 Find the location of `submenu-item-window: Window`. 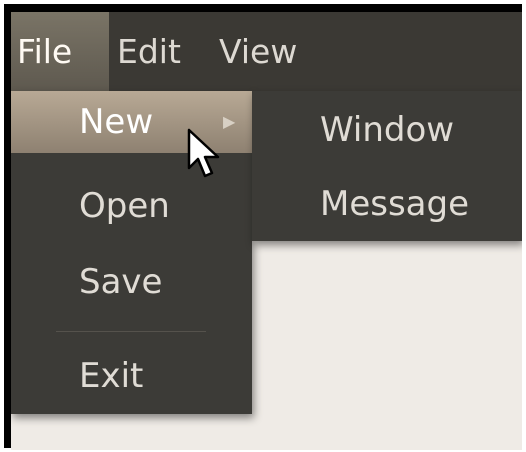

submenu-item-window: Window is located at coordinates (387, 130).